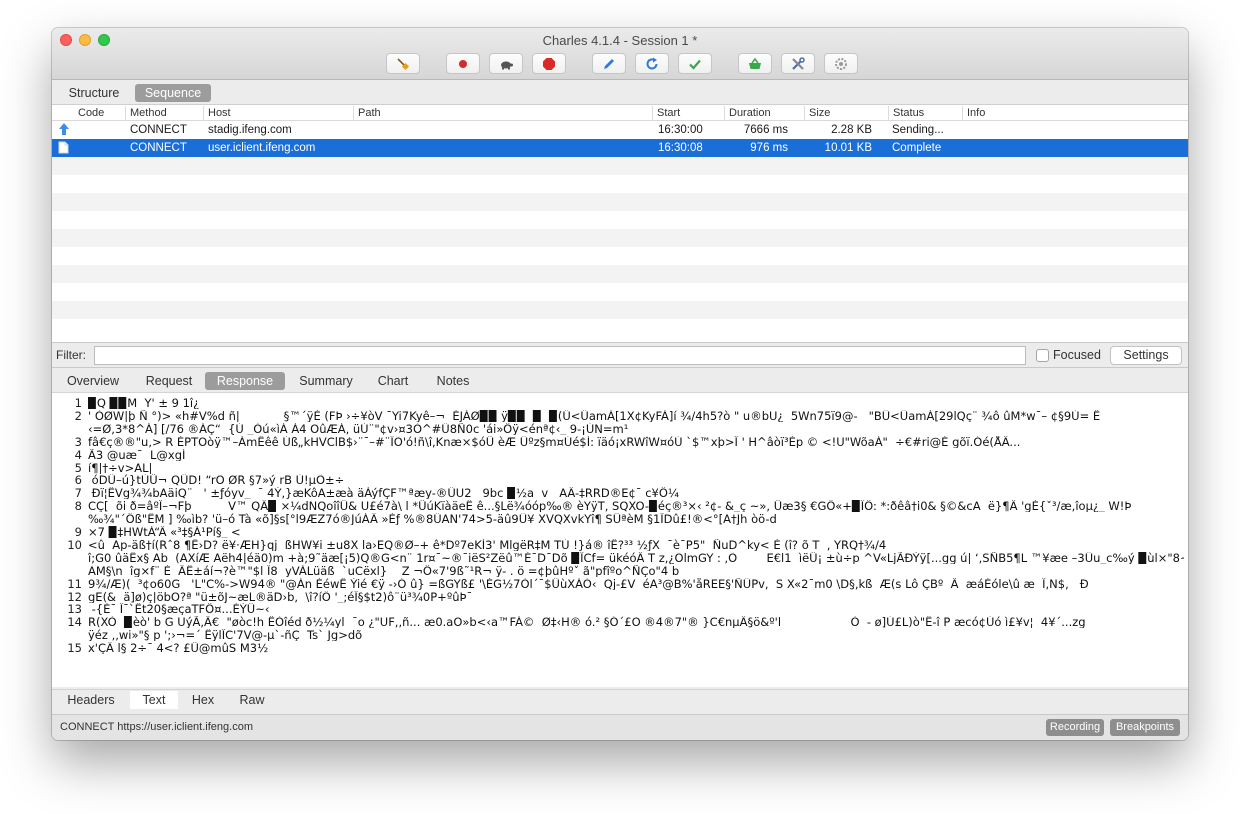 The height and width of the screenshot is (814, 1240). Describe the element at coordinates (74, 597) in the screenshot. I see `line-number: 12` at that location.